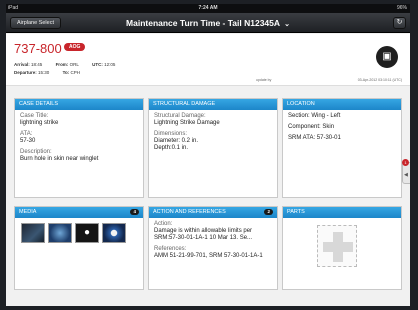 Image resolution: width=418 pixels, height=310 pixels. What do you see at coordinates (134, 212) in the screenshot?
I see `media-count-badge: 4` at bounding box center [134, 212].